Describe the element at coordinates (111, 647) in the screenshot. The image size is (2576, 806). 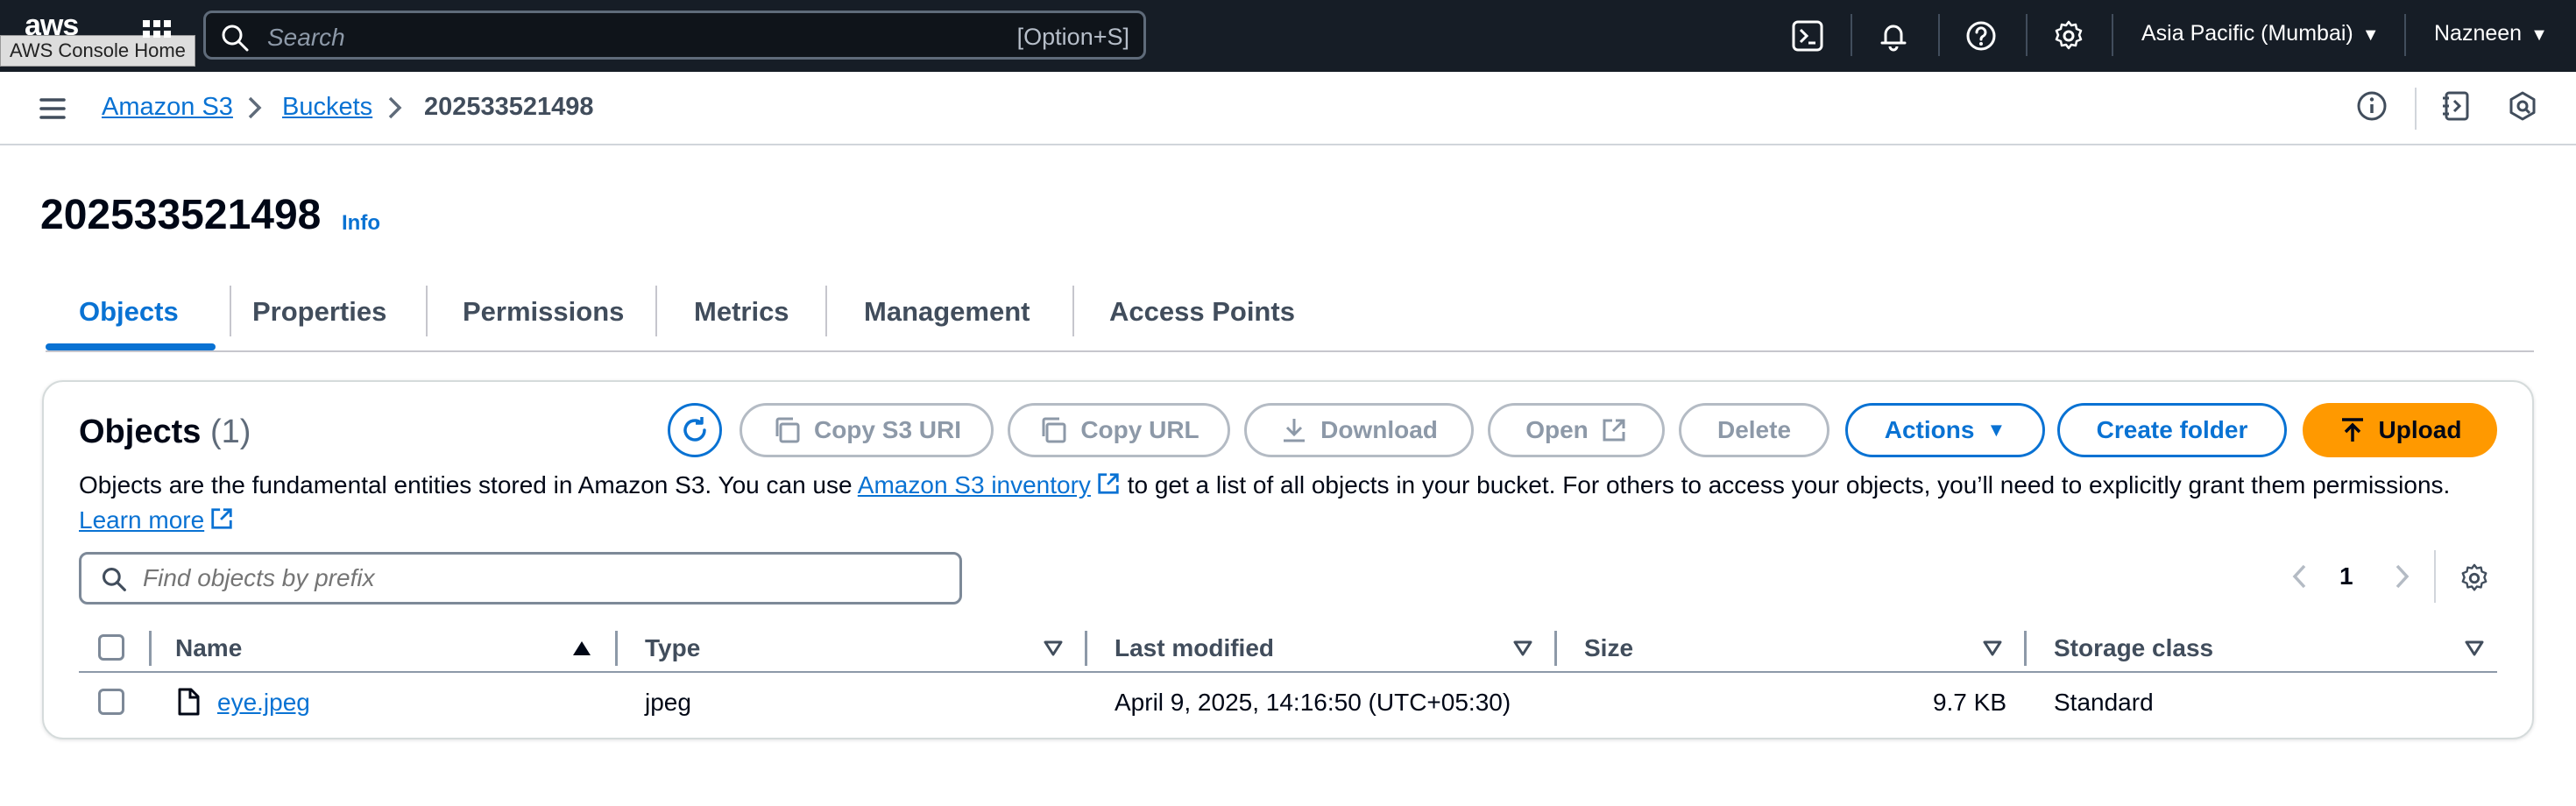
I see `select-all-checkbox` at that location.